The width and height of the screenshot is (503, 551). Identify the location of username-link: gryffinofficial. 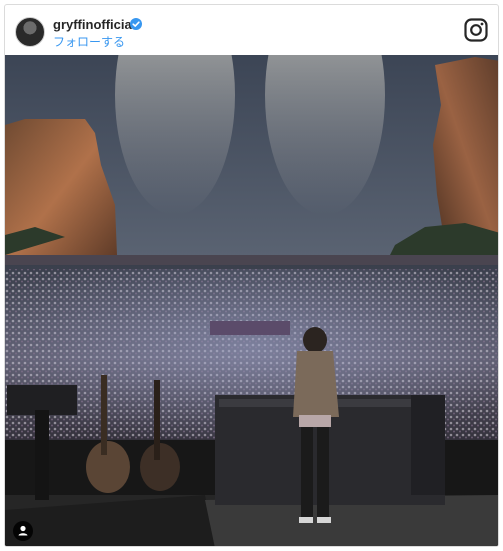
(94, 24).